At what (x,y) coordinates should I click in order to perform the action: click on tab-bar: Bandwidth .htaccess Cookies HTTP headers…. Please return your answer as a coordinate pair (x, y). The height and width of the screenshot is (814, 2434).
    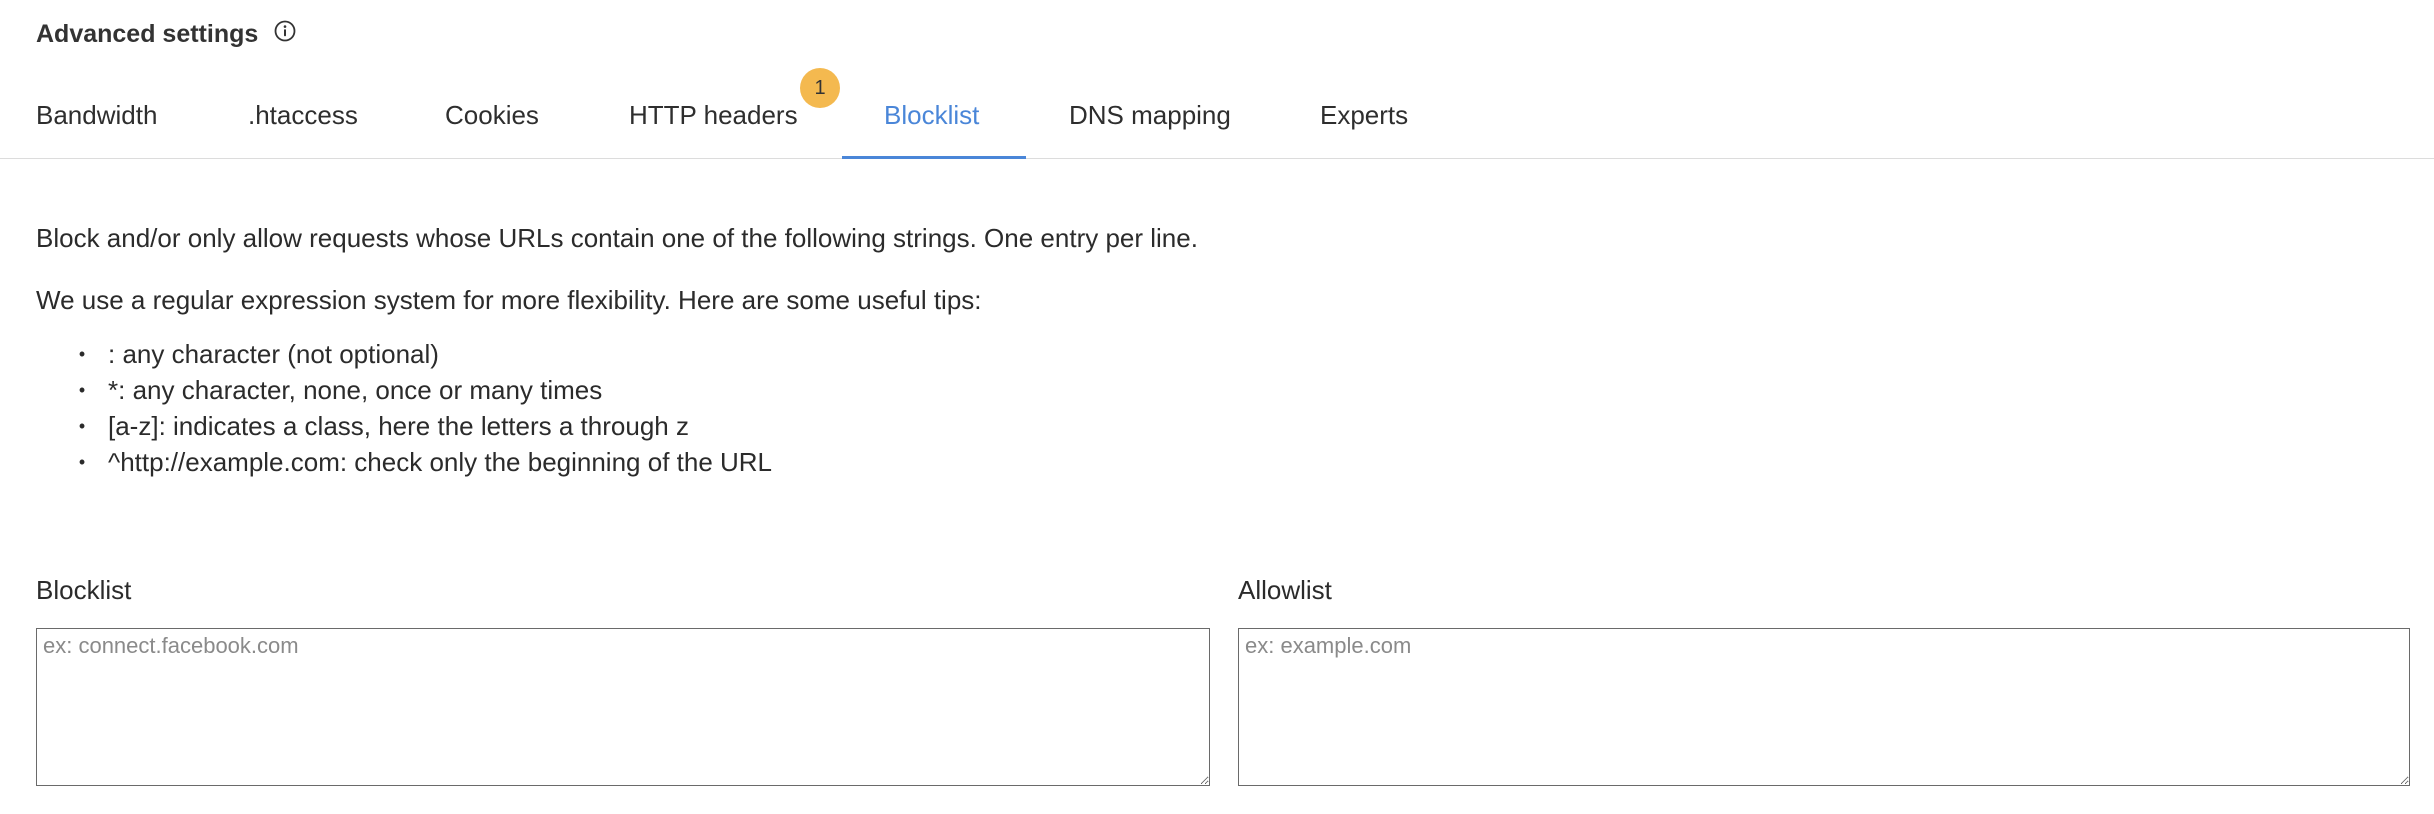
    Looking at the image, I should click on (1217, 119).